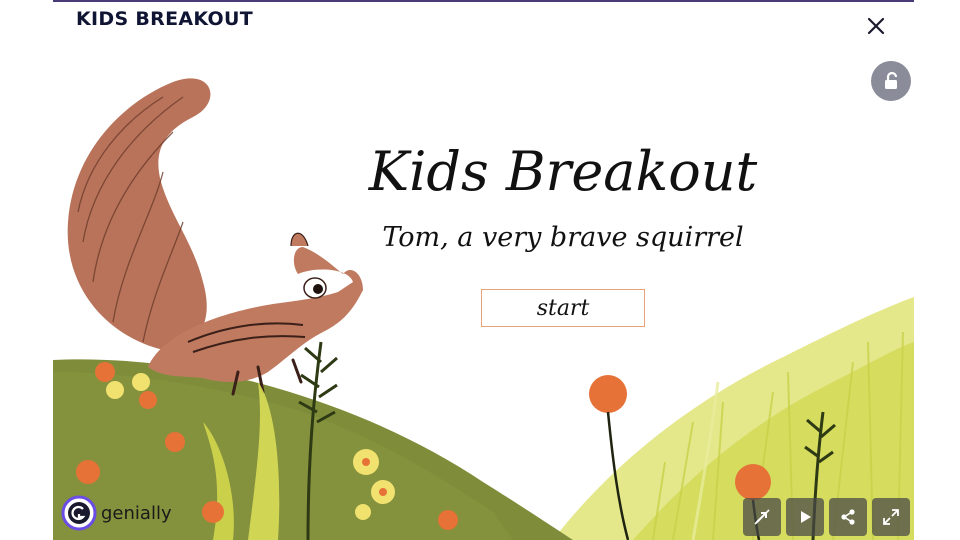 The image size is (960, 540). Describe the element at coordinates (79, 513) in the screenshot. I see `genially-logo-icon` at that location.